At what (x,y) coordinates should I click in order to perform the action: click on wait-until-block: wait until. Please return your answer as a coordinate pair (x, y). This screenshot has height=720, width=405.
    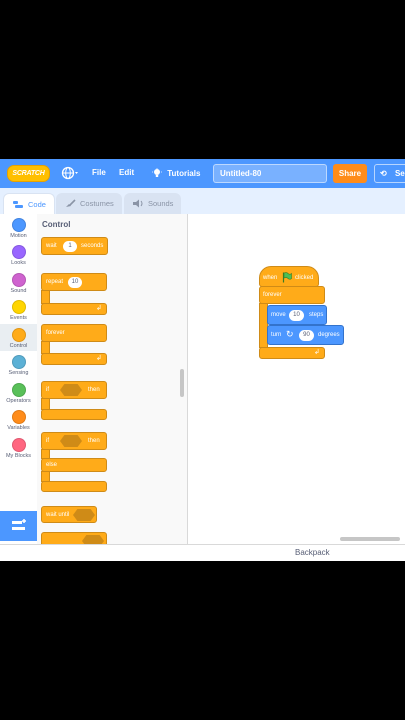
    Looking at the image, I should click on (69, 514).